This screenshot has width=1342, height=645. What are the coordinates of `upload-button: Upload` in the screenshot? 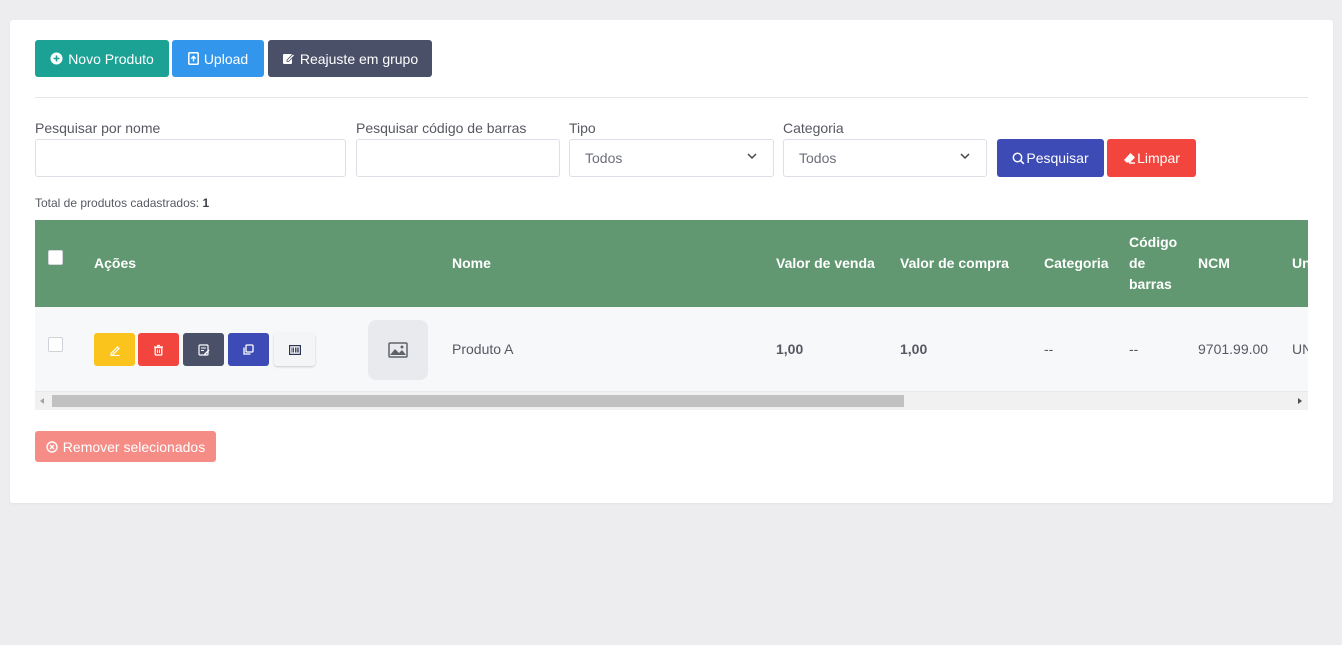 It's located at (218, 58).